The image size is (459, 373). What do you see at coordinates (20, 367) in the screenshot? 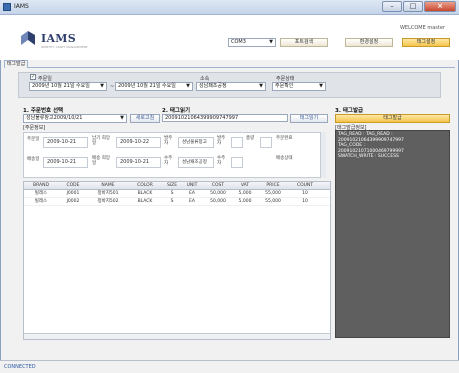
I see `connection-status: CONNECTED` at bounding box center [20, 367].